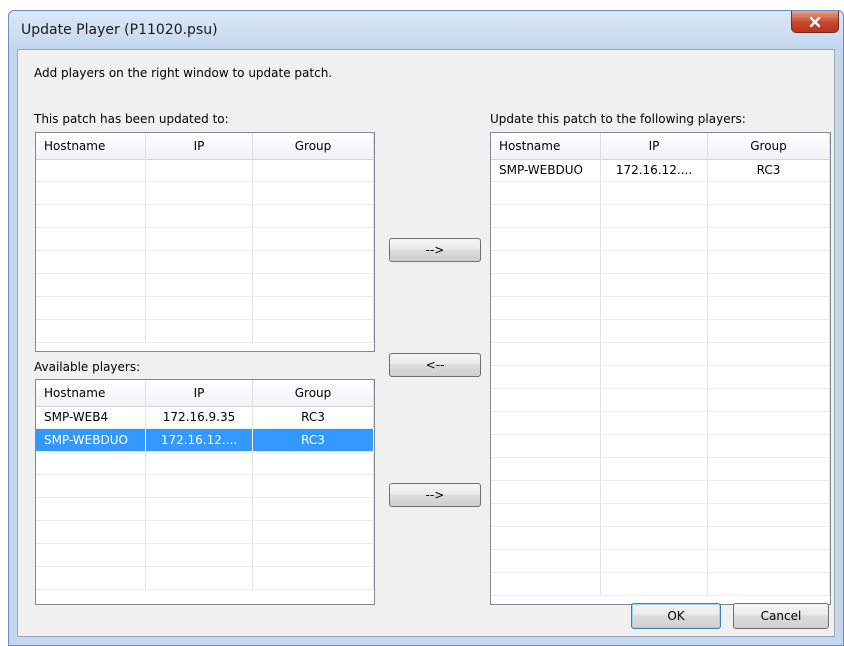 This screenshot has height=646, width=844. I want to click on updated-players-list: Hostname IP Group, so click(205, 242).